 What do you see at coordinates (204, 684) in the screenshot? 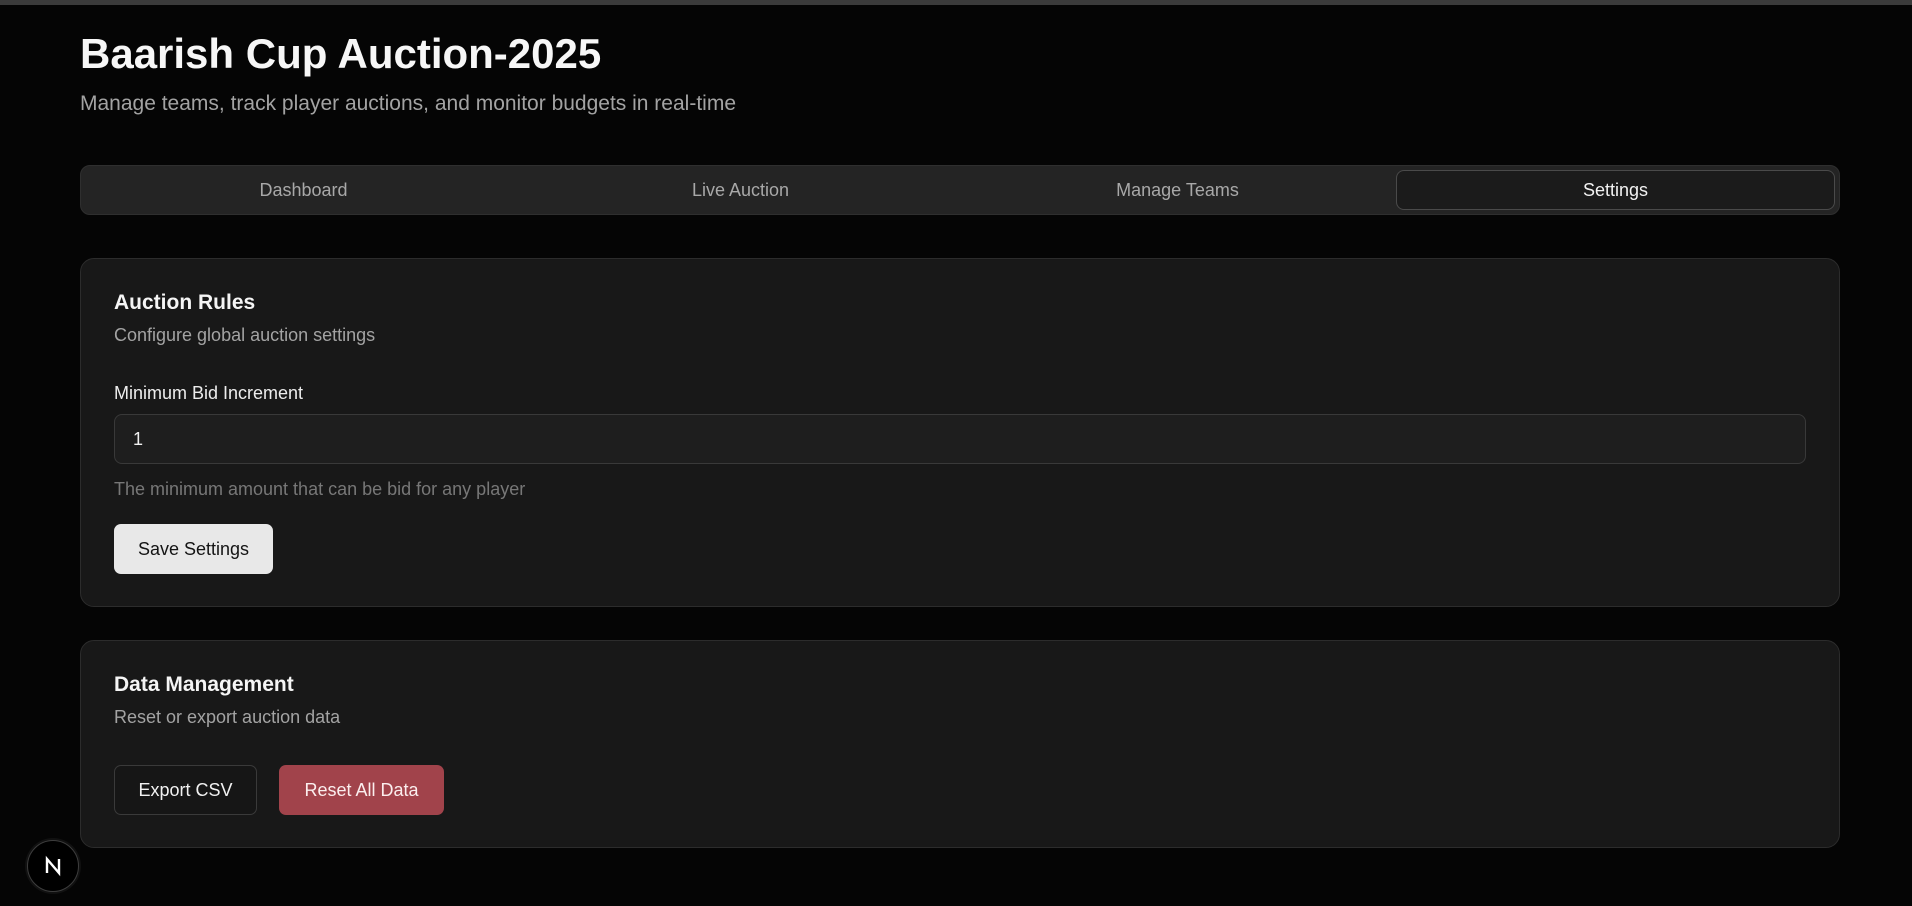
I see `data-management-title: Data Management` at bounding box center [204, 684].